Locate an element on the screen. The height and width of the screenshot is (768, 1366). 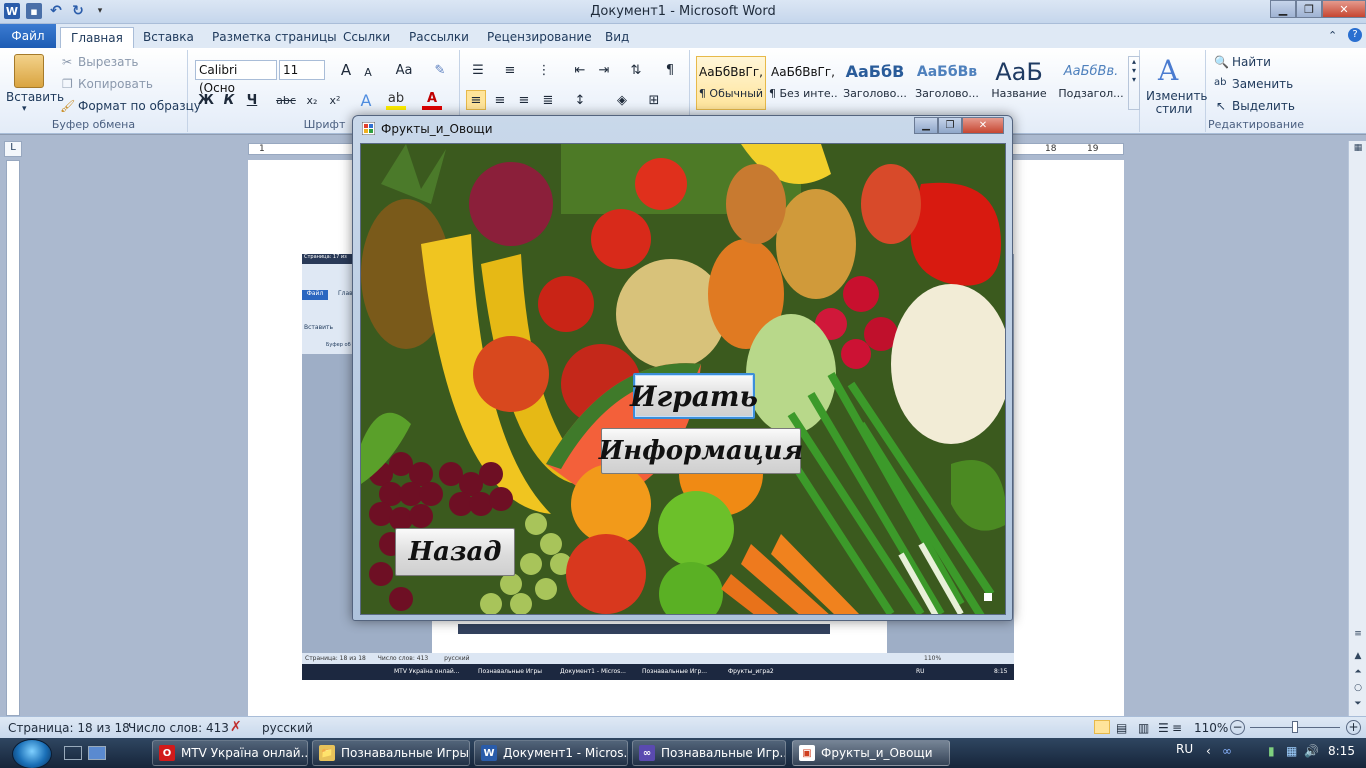
find-icon: 🔍 is located at coordinates (1221, 62).